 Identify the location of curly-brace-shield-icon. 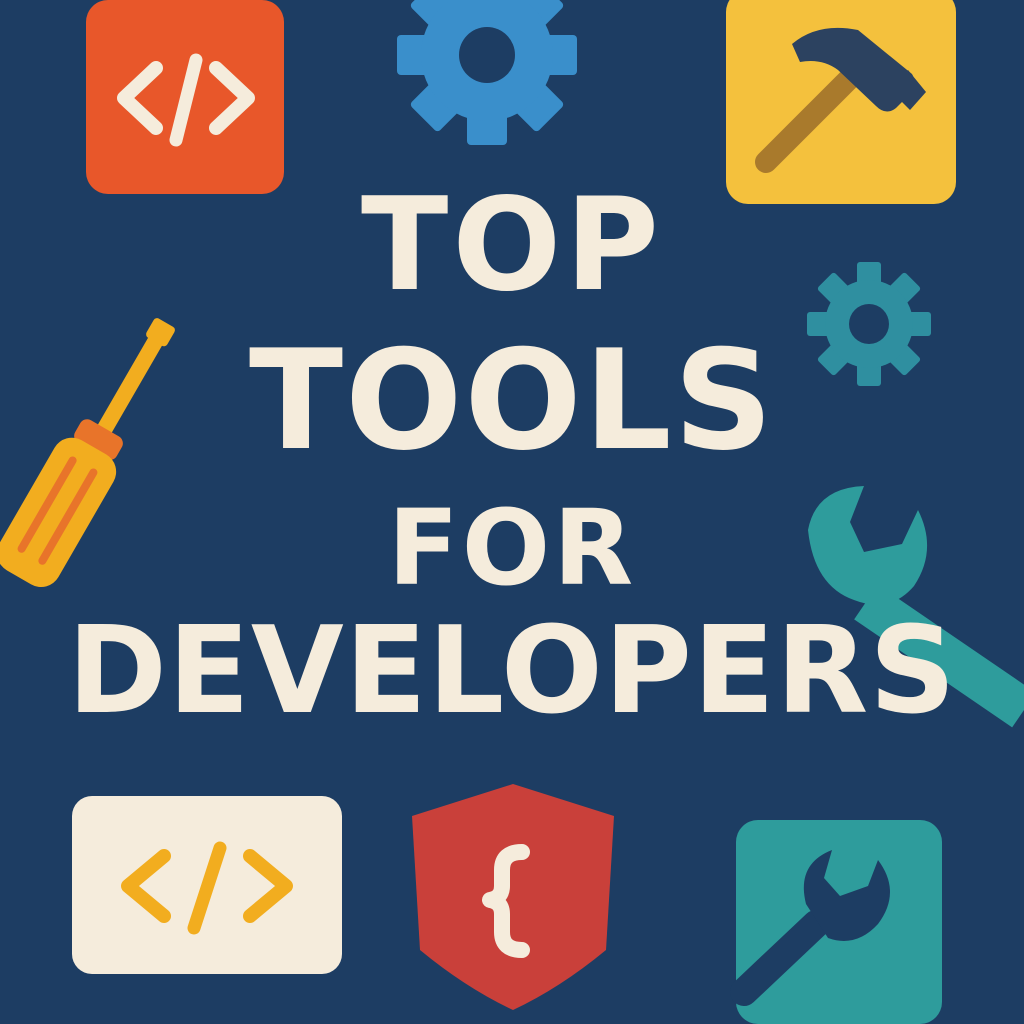
(513, 897).